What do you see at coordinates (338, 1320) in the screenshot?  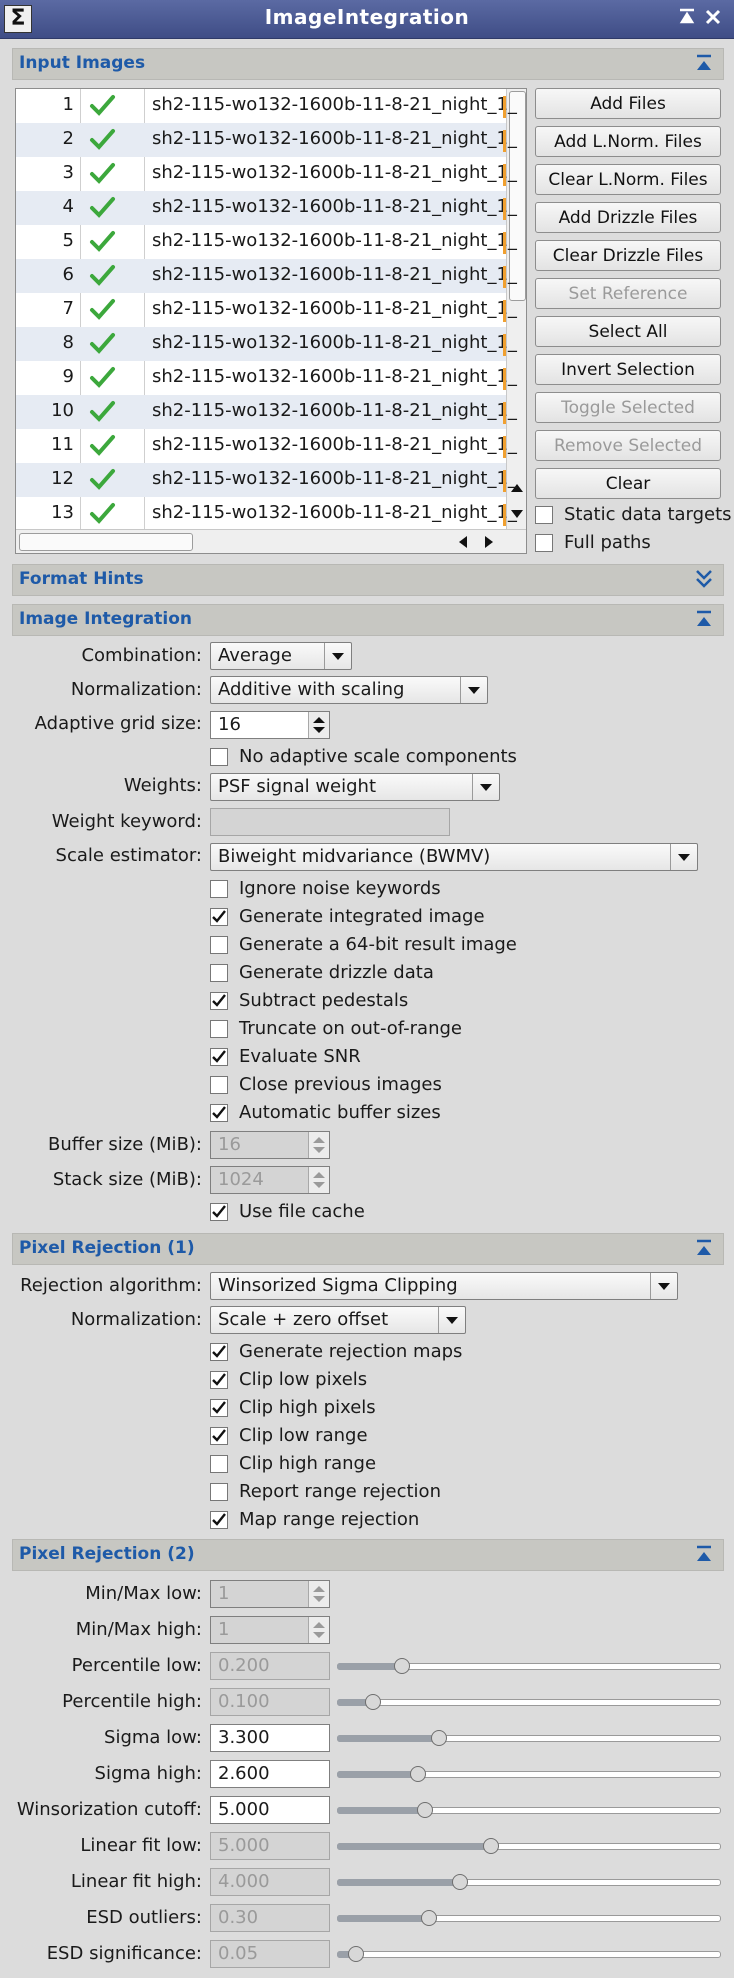 I see `rejection-normalization-select: Scale + zero offset` at bounding box center [338, 1320].